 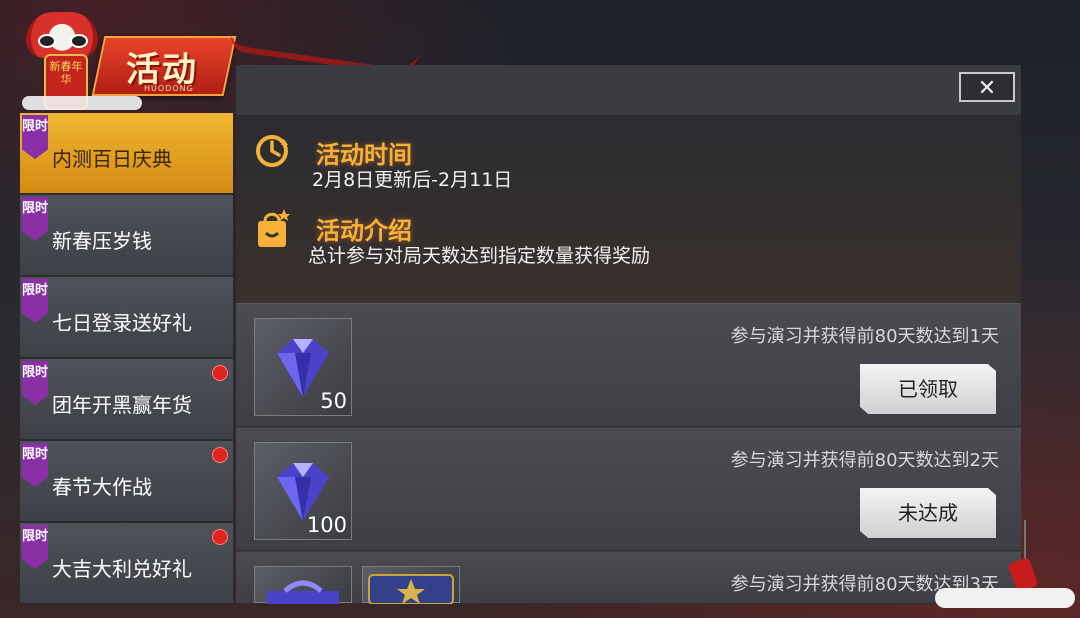 I want to click on reward-condition: 参与演习并获得前80天数达到1天, so click(x=864, y=336).